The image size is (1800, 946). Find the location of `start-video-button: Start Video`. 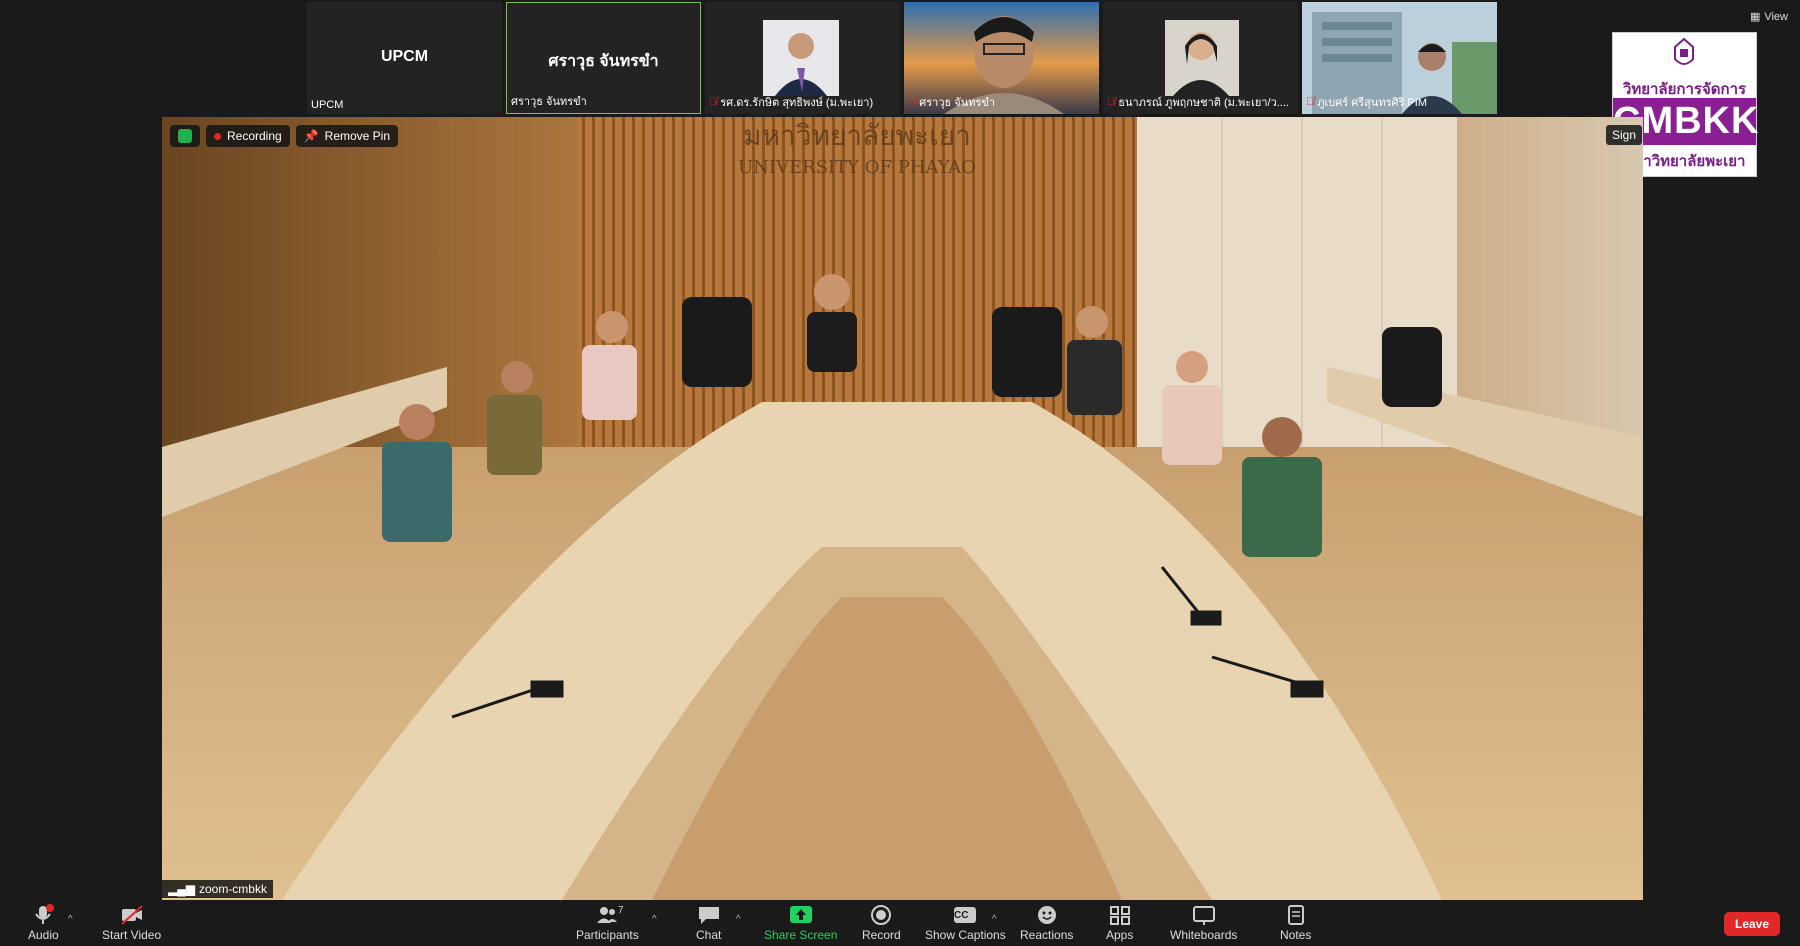

start-video-button: Start Video is located at coordinates (131, 923).